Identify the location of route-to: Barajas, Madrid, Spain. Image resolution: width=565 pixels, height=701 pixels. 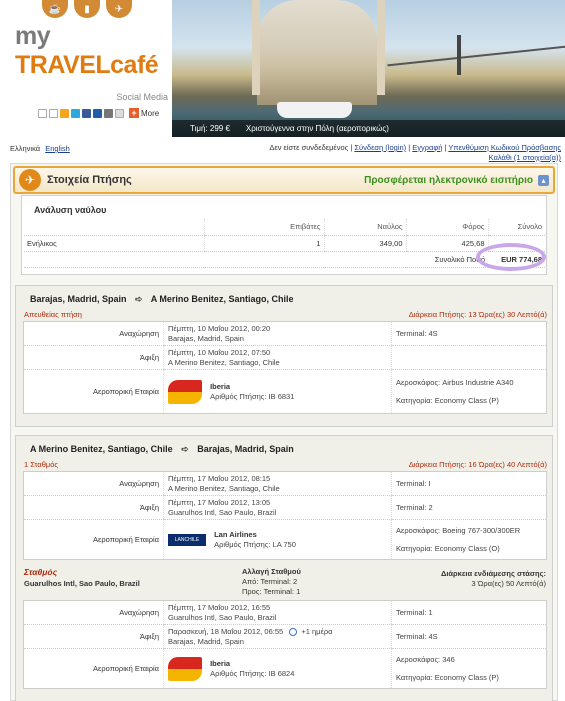
(245, 449).